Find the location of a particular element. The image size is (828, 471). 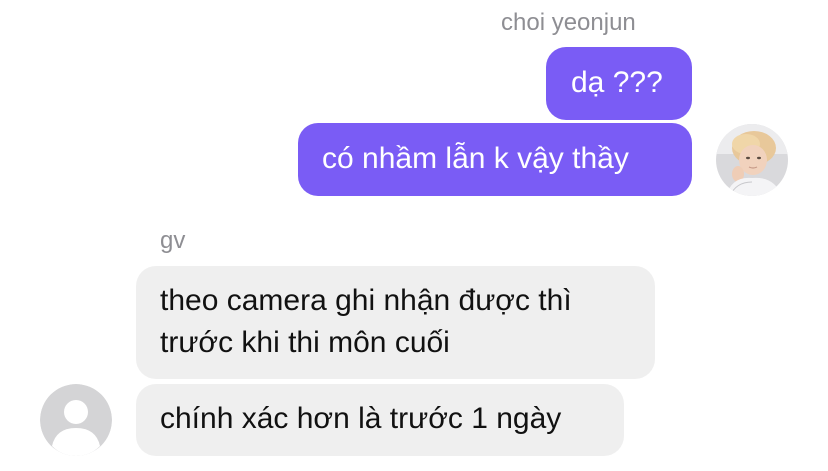

default-person-avatar-icon is located at coordinates (76, 420).